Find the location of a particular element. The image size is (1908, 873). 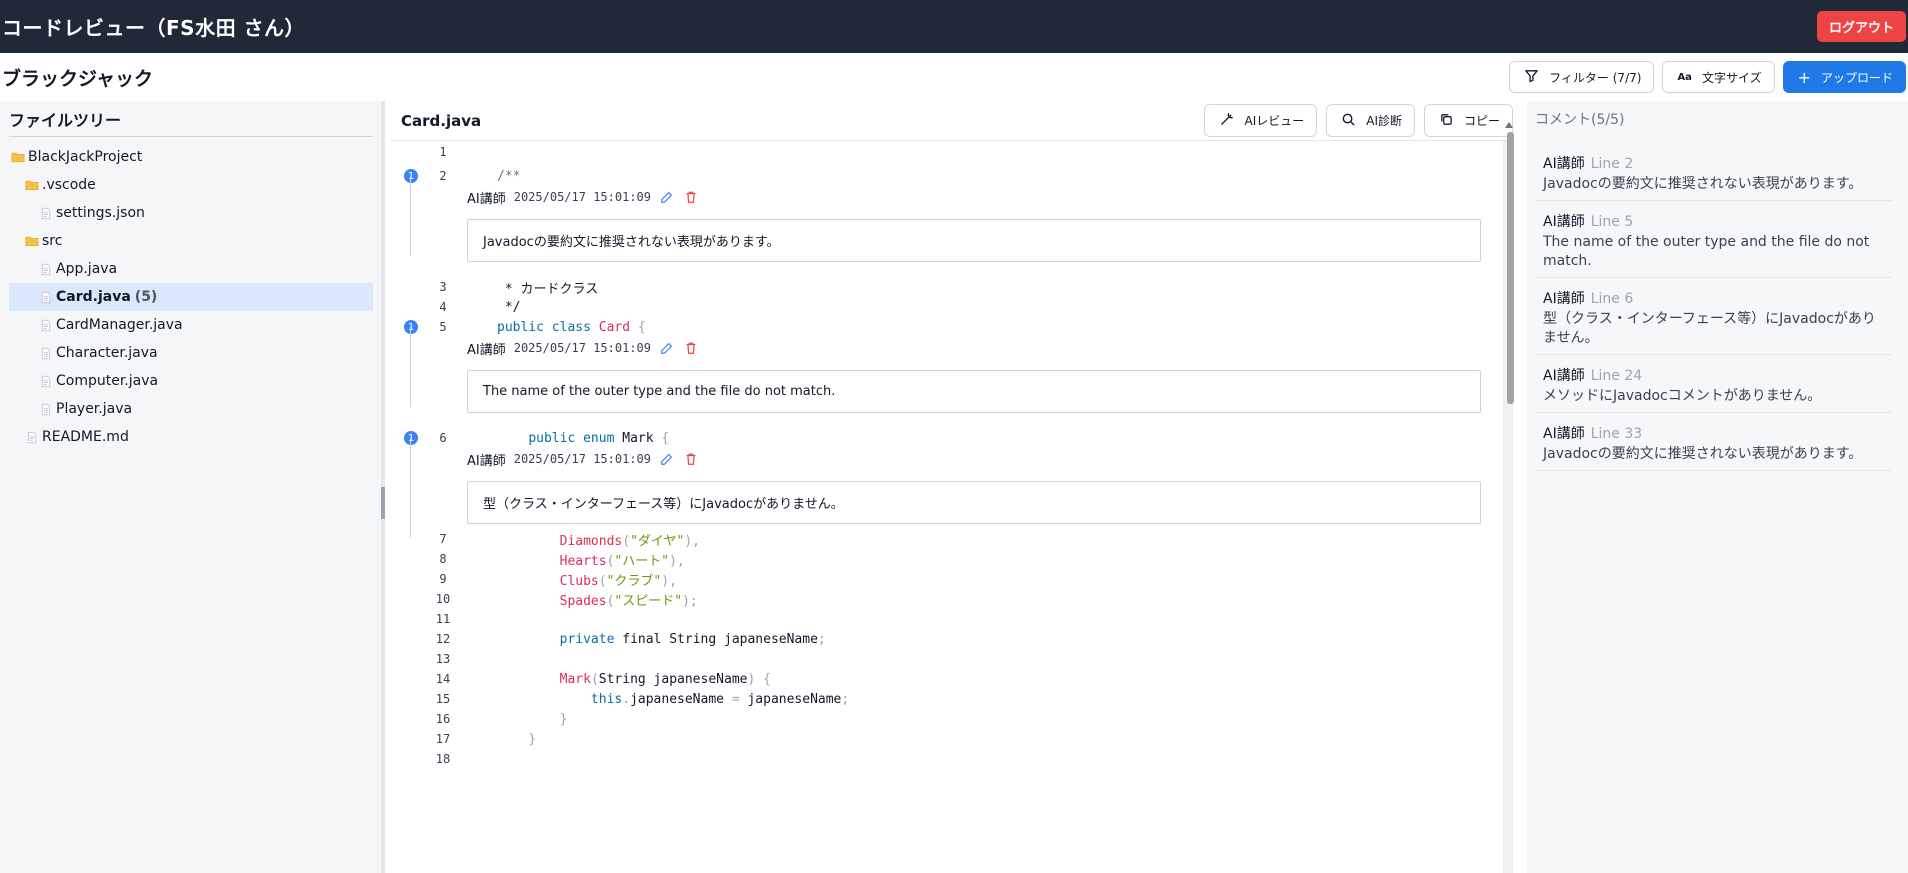

comment-item: AI講師 Line 2 Javadocの要約文に推奨されない表現があります。 is located at coordinates (1713, 172).